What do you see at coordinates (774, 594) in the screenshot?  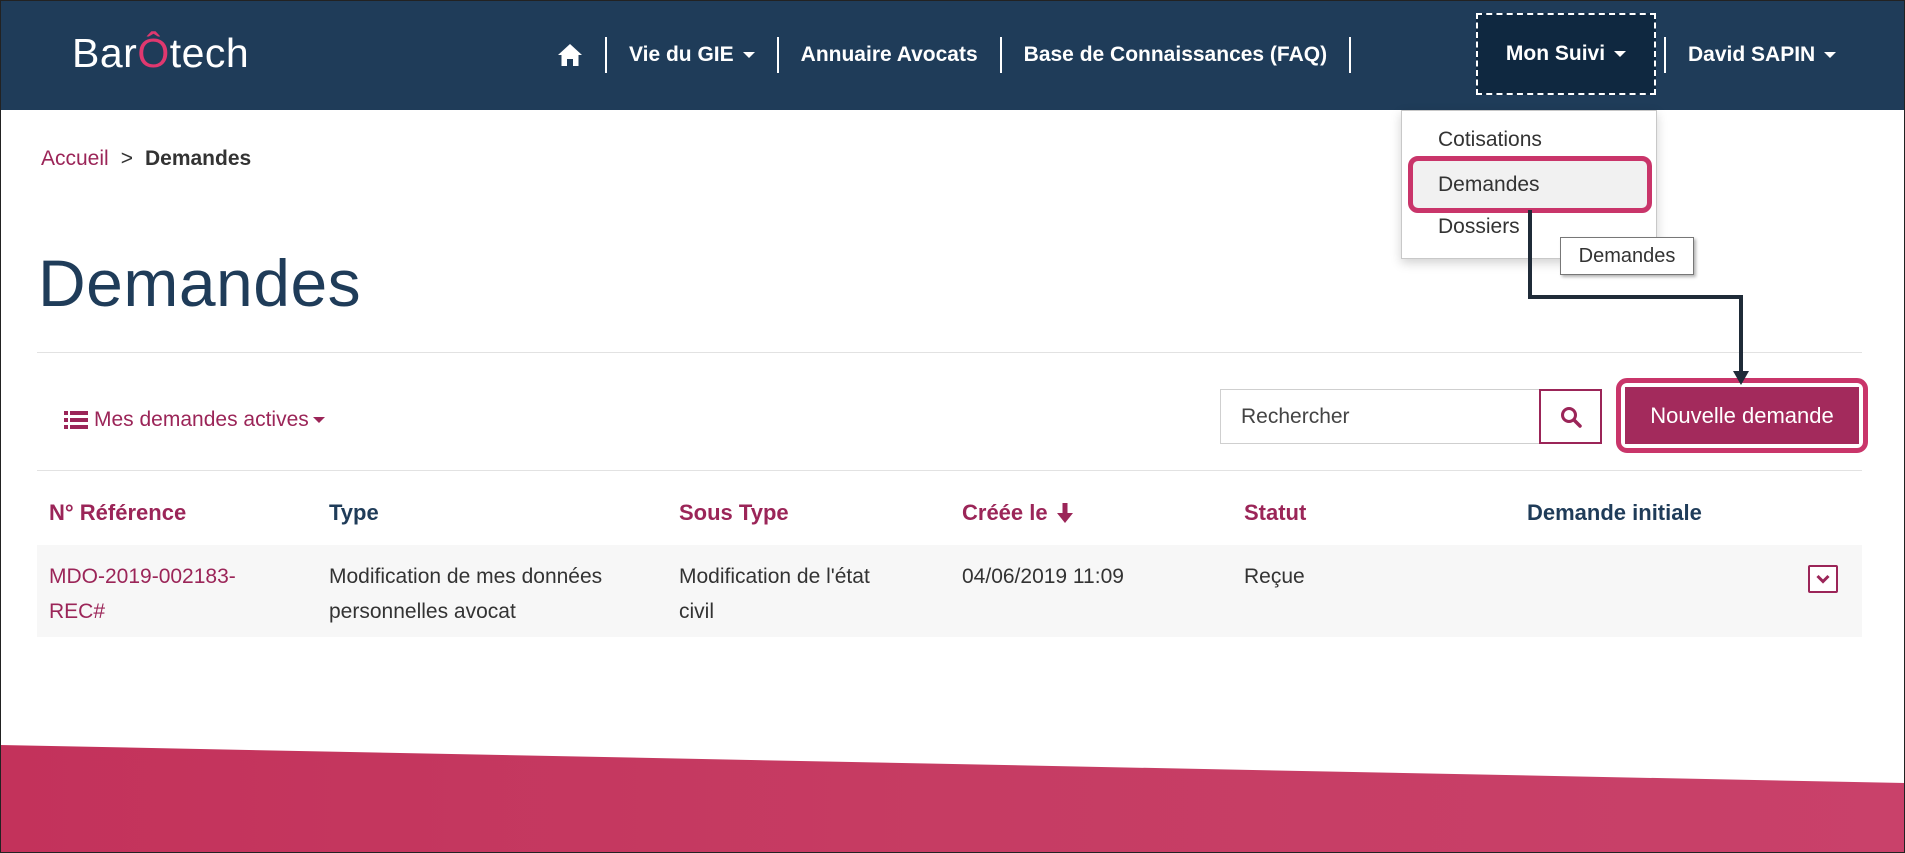 I see `cell-subtype: Modification de l'état civil` at bounding box center [774, 594].